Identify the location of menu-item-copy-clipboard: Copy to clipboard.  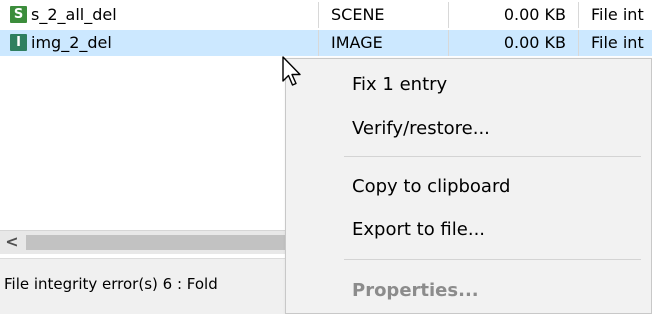
(431, 187).